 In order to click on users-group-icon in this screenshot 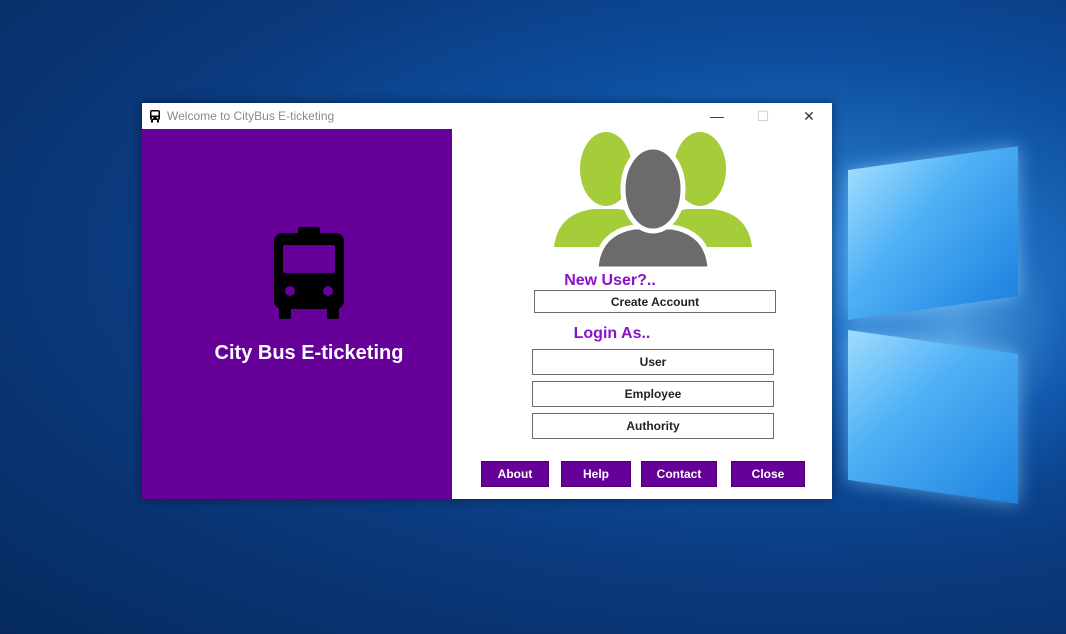, I will do `click(653, 200)`.